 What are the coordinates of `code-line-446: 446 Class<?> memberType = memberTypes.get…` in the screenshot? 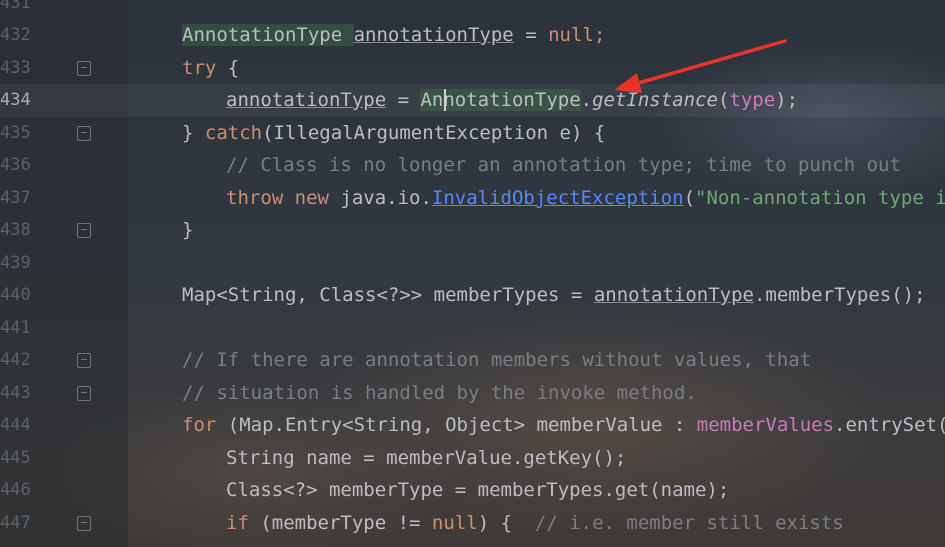 It's located at (472, 490).